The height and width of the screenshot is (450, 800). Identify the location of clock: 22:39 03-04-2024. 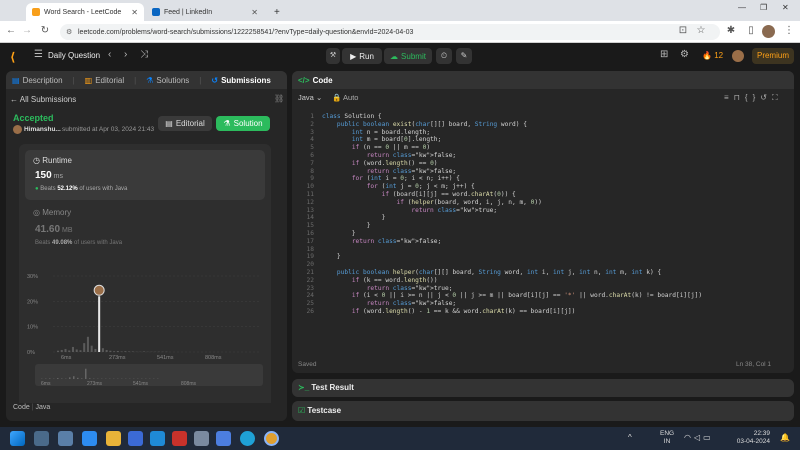
(750, 438).